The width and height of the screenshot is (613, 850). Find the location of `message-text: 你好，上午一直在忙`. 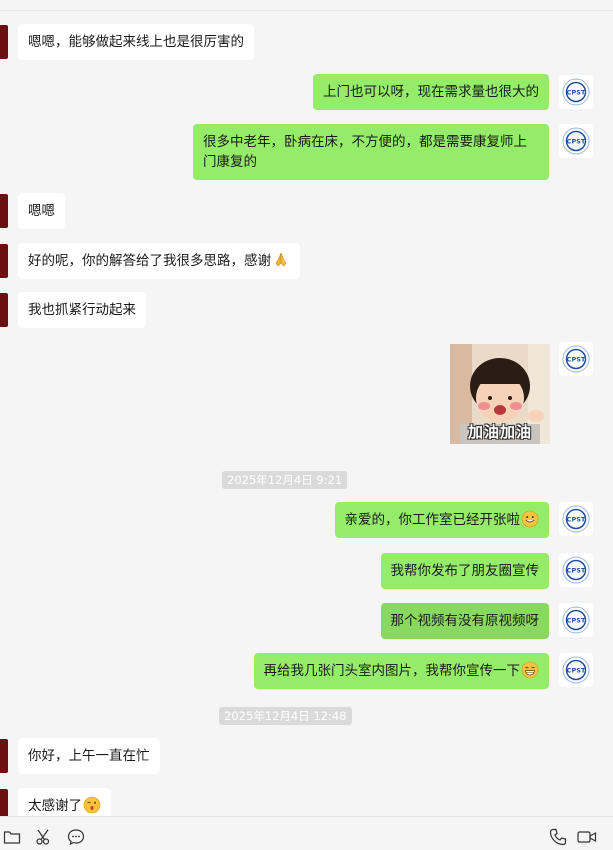

message-text: 你好，上午一直在忙 is located at coordinates (89, 756).